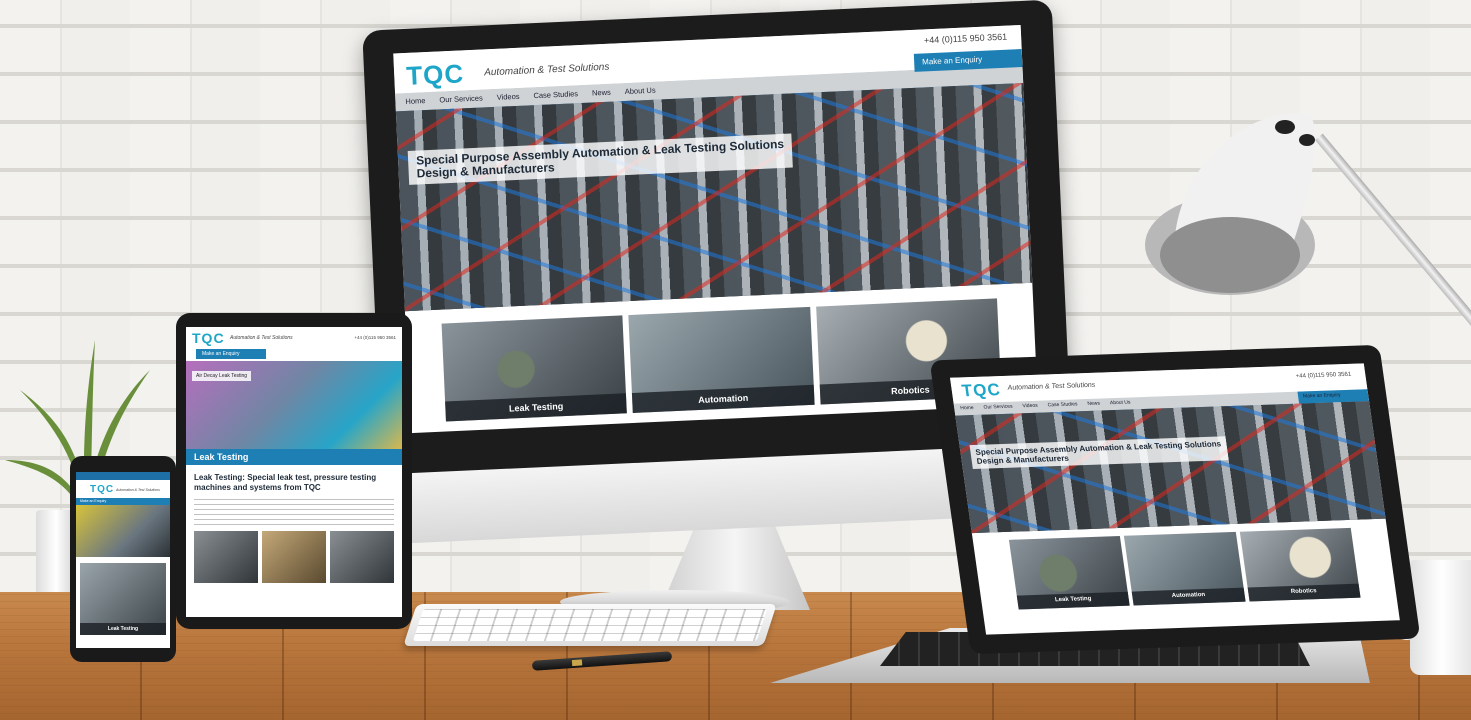 The width and height of the screenshot is (1471, 720). Describe the element at coordinates (1304, 592) in the screenshot. I see `tile-label: Robotics` at that location.